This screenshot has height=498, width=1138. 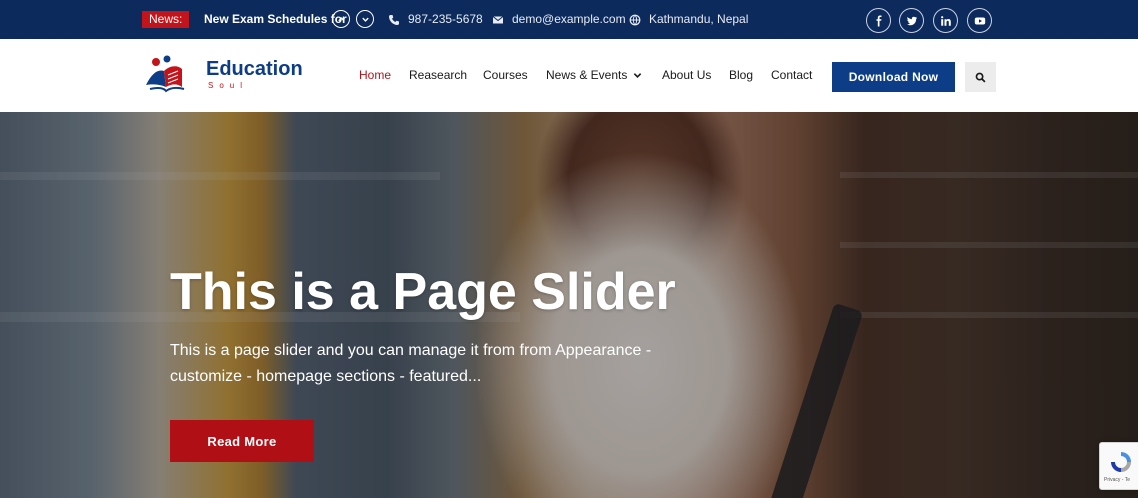 What do you see at coordinates (699, 19) in the screenshot?
I see `location-text: Kathmandu, Nepal` at bounding box center [699, 19].